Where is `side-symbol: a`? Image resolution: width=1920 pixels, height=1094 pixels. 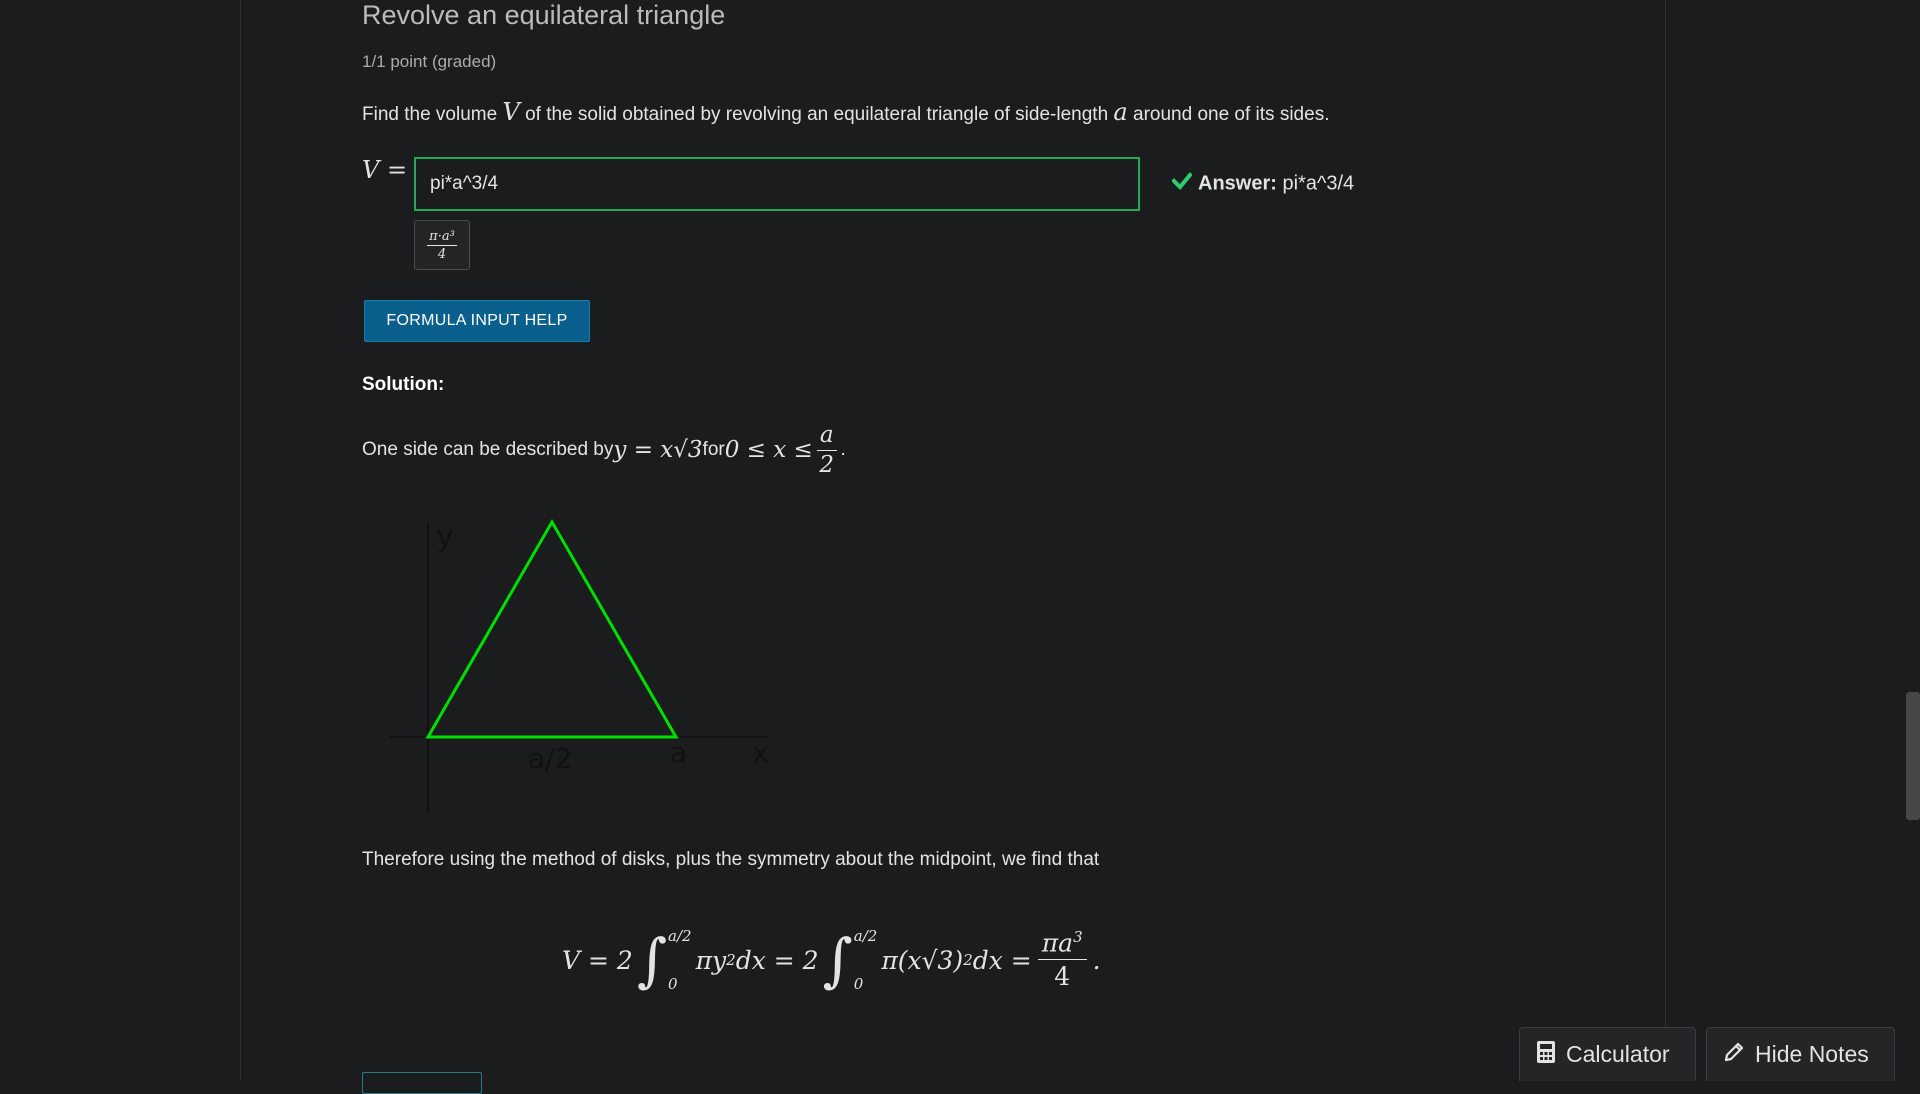
side-symbol: a is located at coordinates (1120, 112).